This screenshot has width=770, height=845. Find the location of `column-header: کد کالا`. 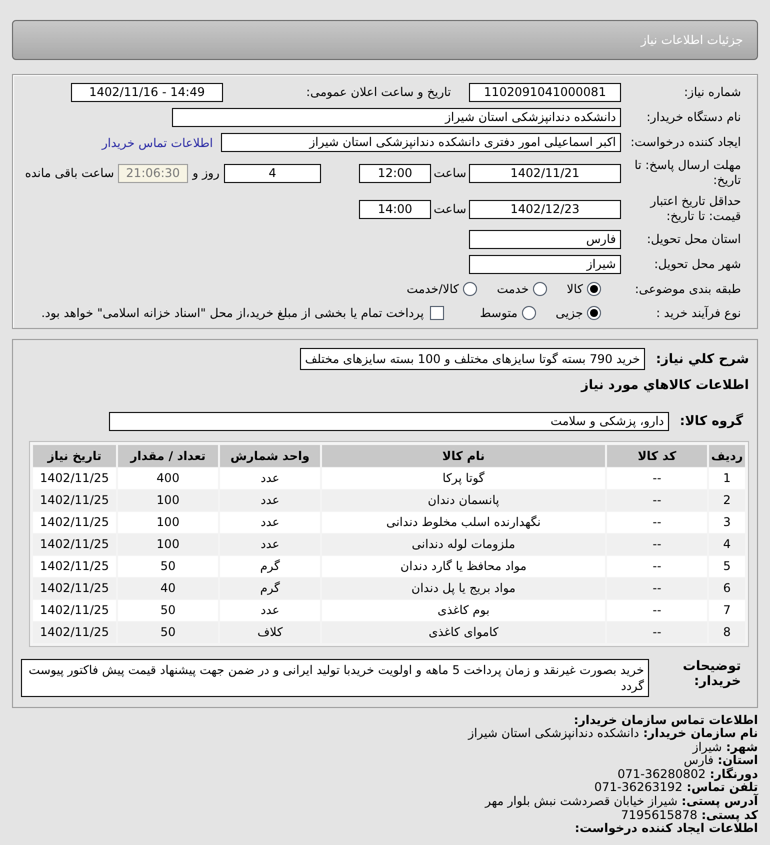

column-header: کد کالا is located at coordinates (657, 455).